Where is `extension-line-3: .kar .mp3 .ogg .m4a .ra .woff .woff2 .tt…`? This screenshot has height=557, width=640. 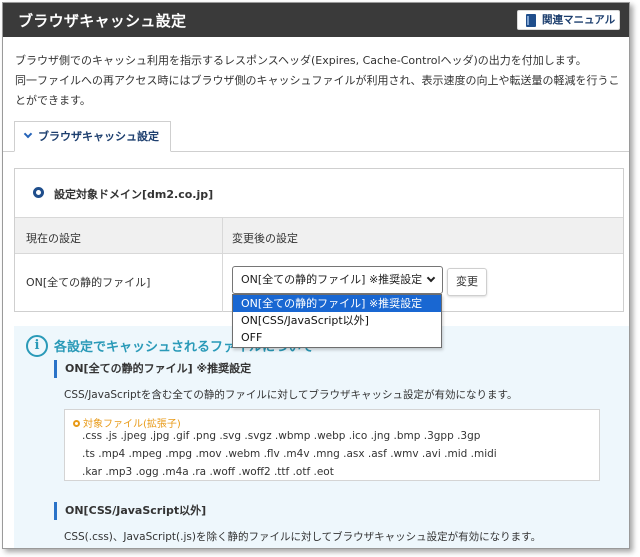 extension-line-3: .kar .mp3 .ogg .m4a .ra .woff .woff2 .tt… is located at coordinates (208, 472).